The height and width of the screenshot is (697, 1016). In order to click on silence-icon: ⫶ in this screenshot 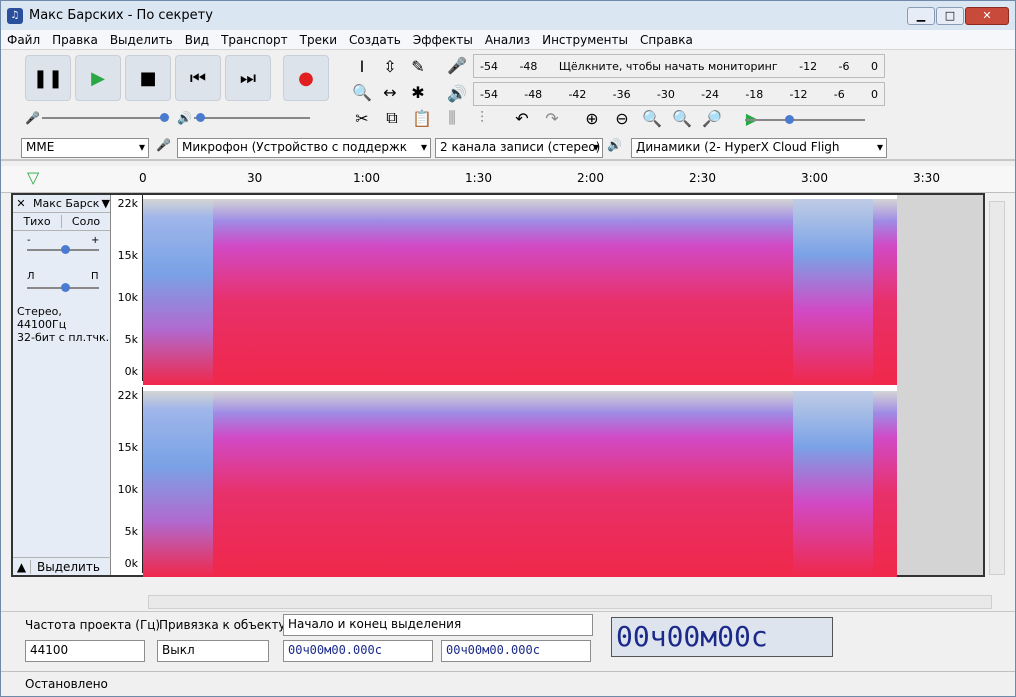, I will do `click(482, 118)`.